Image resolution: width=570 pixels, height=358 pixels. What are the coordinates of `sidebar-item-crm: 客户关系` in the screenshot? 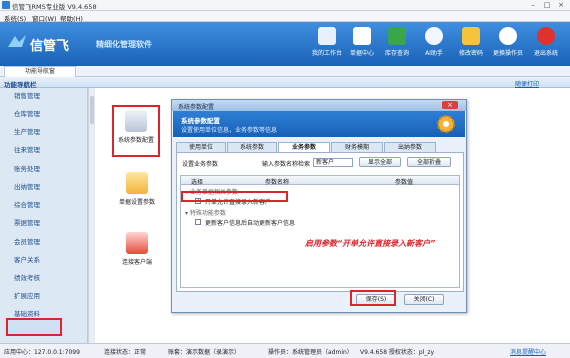 It's located at (45, 259).